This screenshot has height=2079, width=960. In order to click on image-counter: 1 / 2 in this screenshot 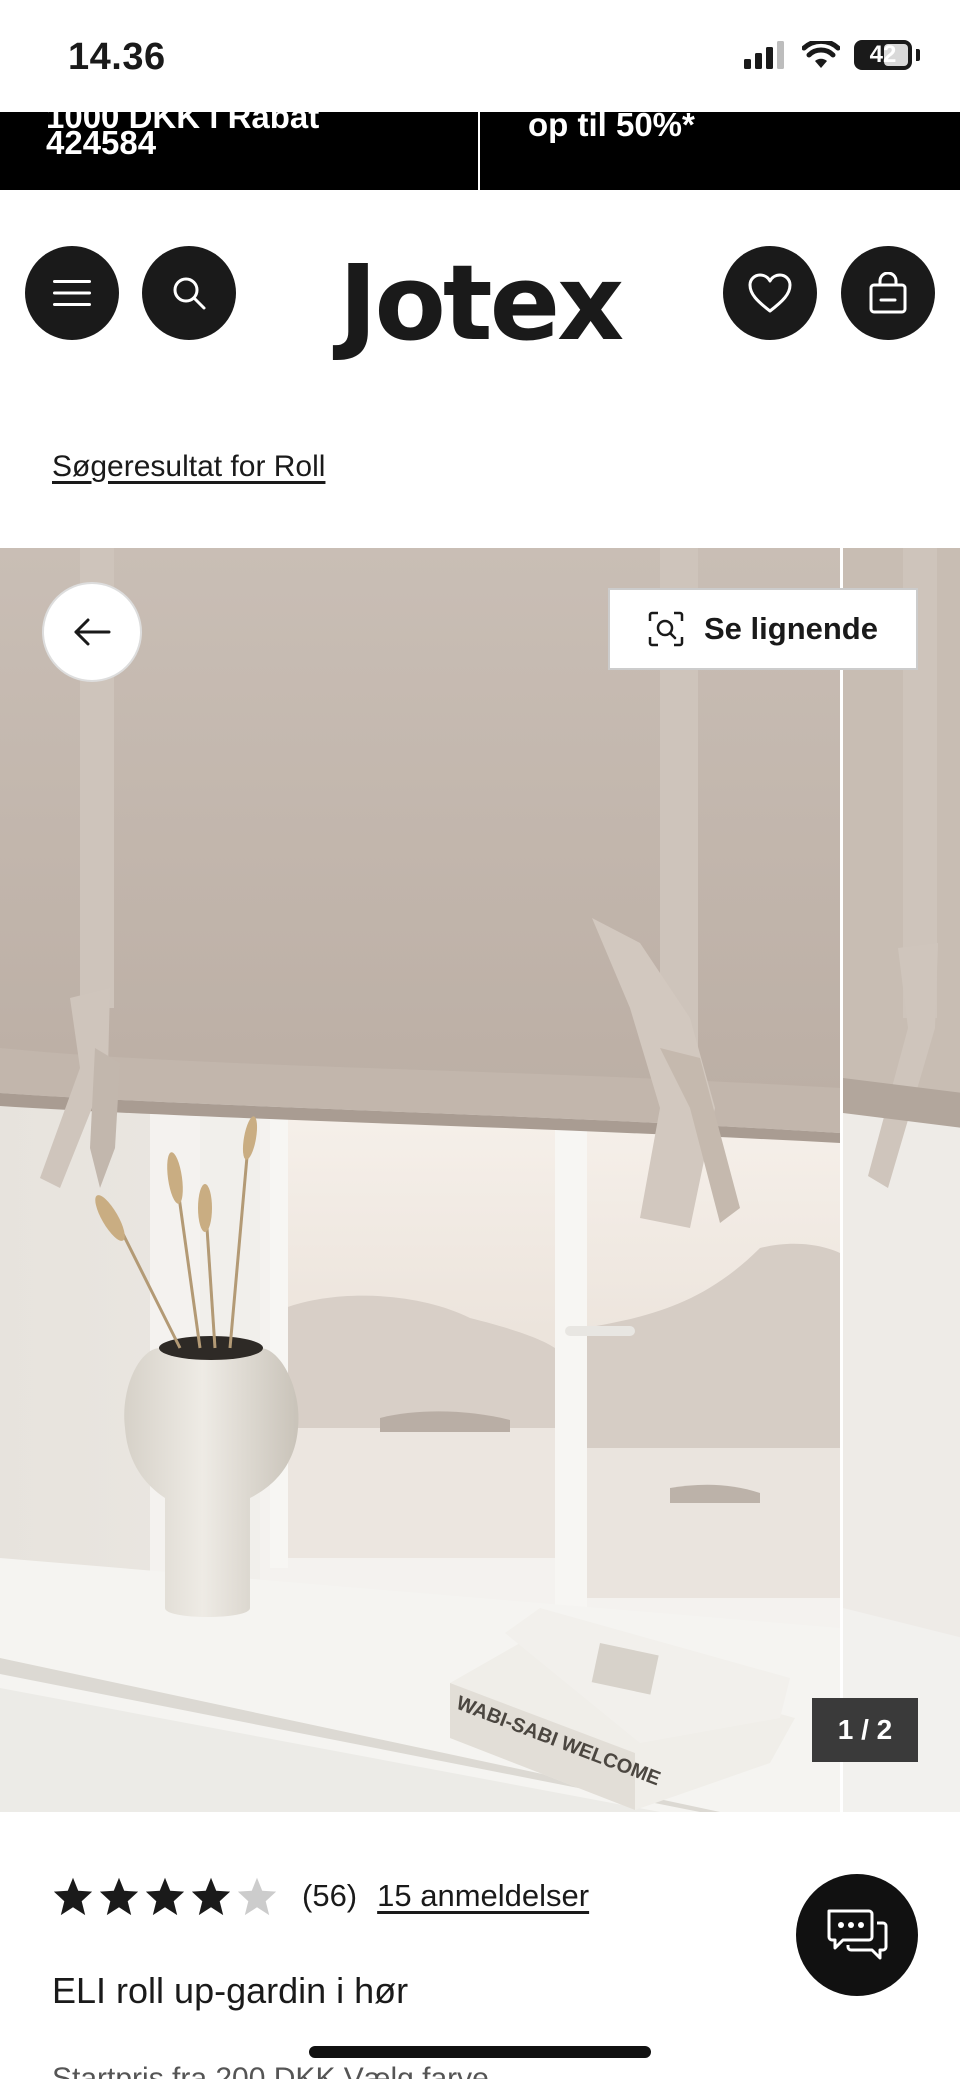, I will do `click(865, 1730)`.